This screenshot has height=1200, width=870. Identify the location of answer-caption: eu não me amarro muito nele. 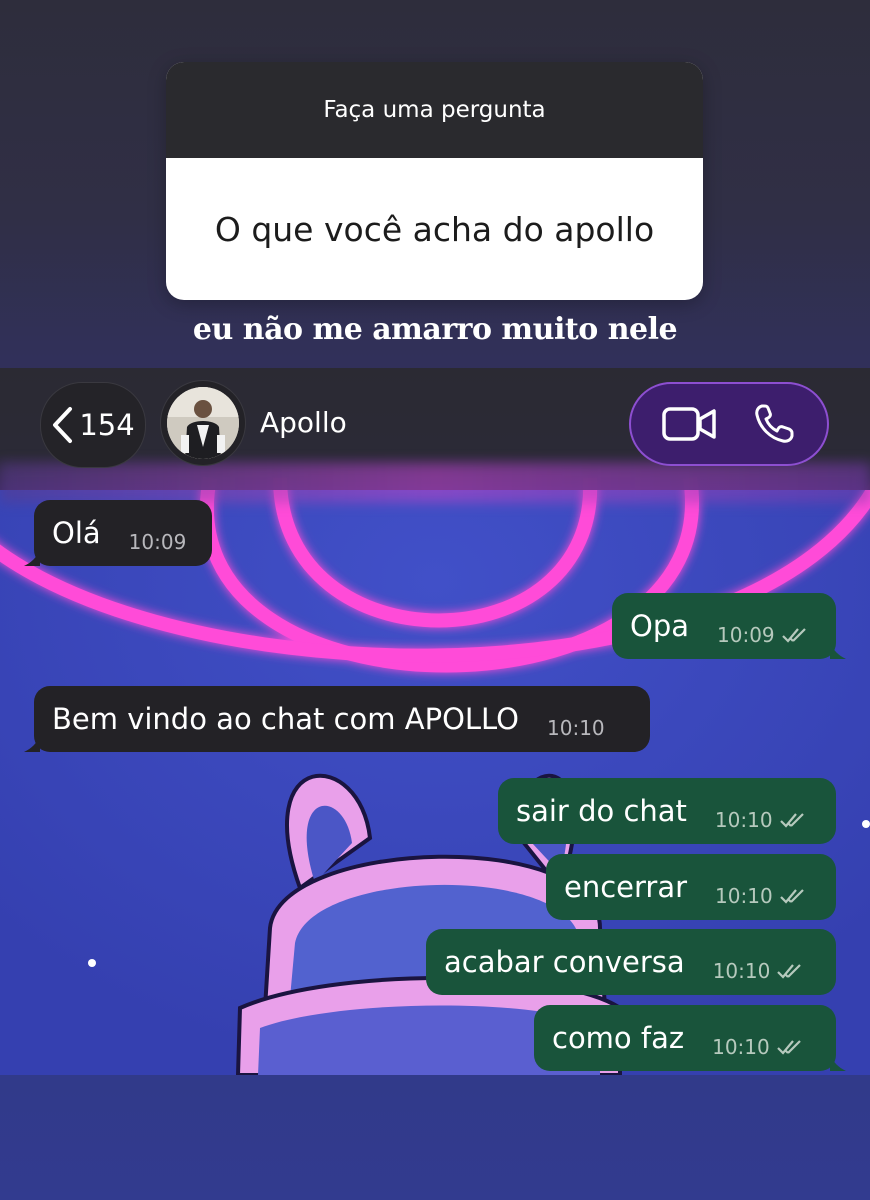
(435, 329).